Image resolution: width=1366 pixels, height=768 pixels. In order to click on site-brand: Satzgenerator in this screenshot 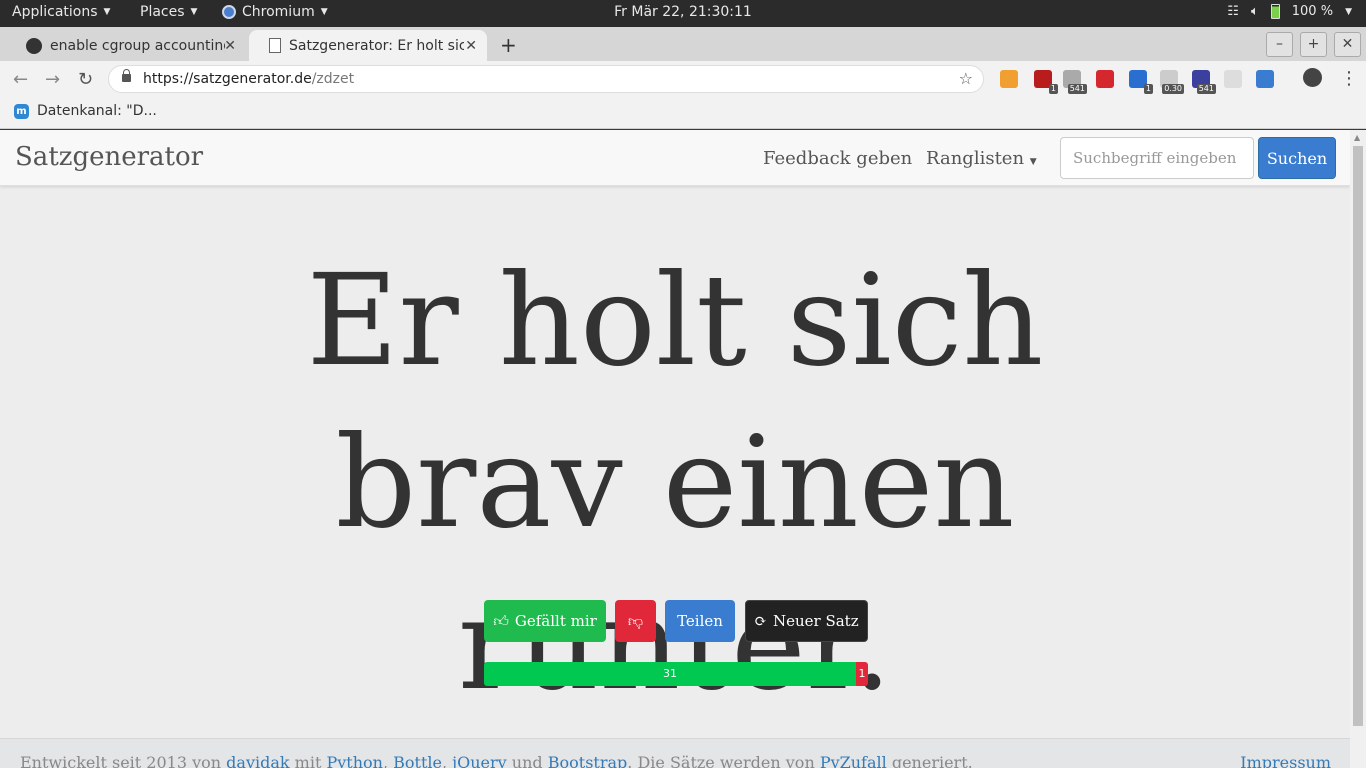, I will do `click(109, 157)`.